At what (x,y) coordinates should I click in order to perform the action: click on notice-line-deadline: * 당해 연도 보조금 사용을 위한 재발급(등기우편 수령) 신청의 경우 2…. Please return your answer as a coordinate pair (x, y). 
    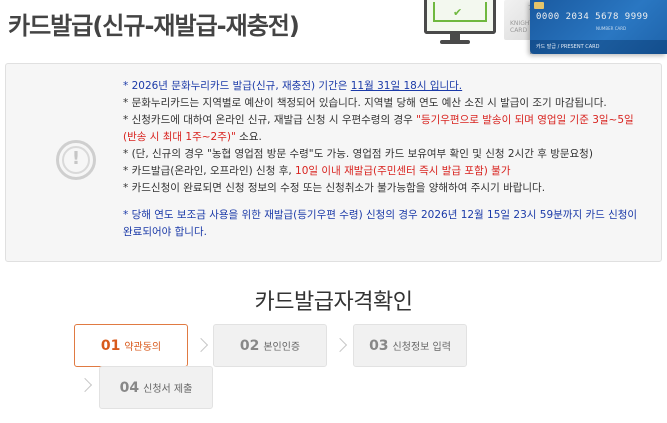
    Looking at the image, I should click on (380, 223).